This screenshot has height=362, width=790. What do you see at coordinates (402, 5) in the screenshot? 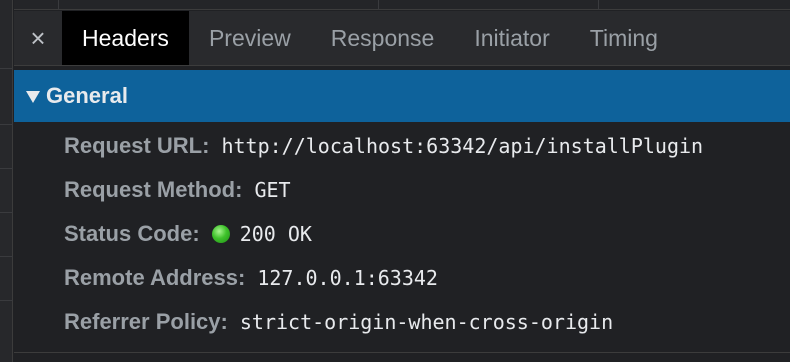
I see `top-strip` at bounding box center [402, 5].